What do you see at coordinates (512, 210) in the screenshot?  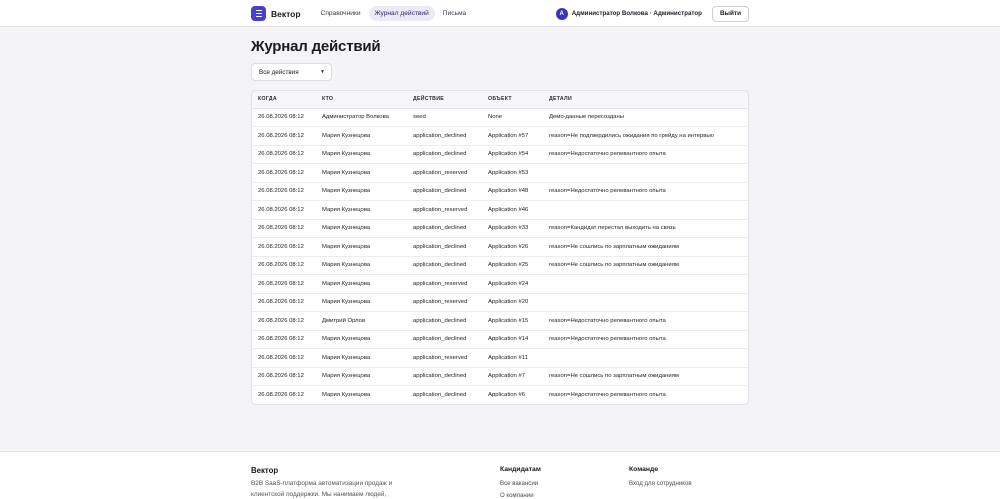 I see `cell-object: Application #46` at bounding box center [512, 210].